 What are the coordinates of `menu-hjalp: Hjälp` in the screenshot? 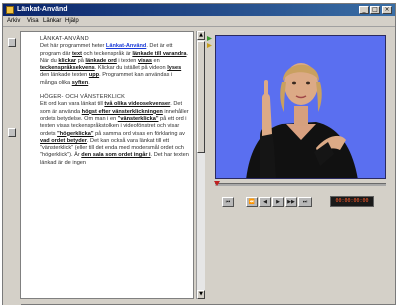 It's located at (72, 21).